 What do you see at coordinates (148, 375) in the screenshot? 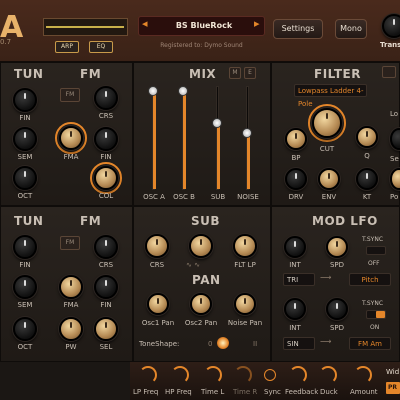
I see `lp-freq-knob` at bounding box center [148, 375].